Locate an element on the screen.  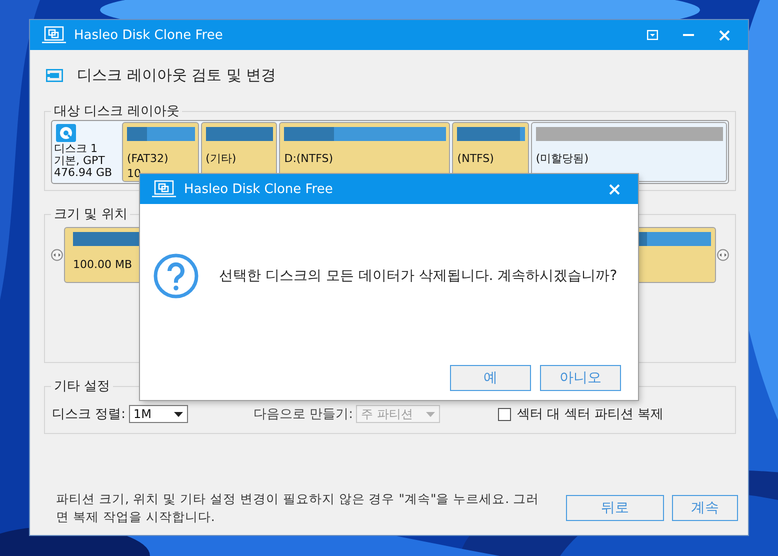
partition-size: 100.00 MB is located at coordinates (103, 264).